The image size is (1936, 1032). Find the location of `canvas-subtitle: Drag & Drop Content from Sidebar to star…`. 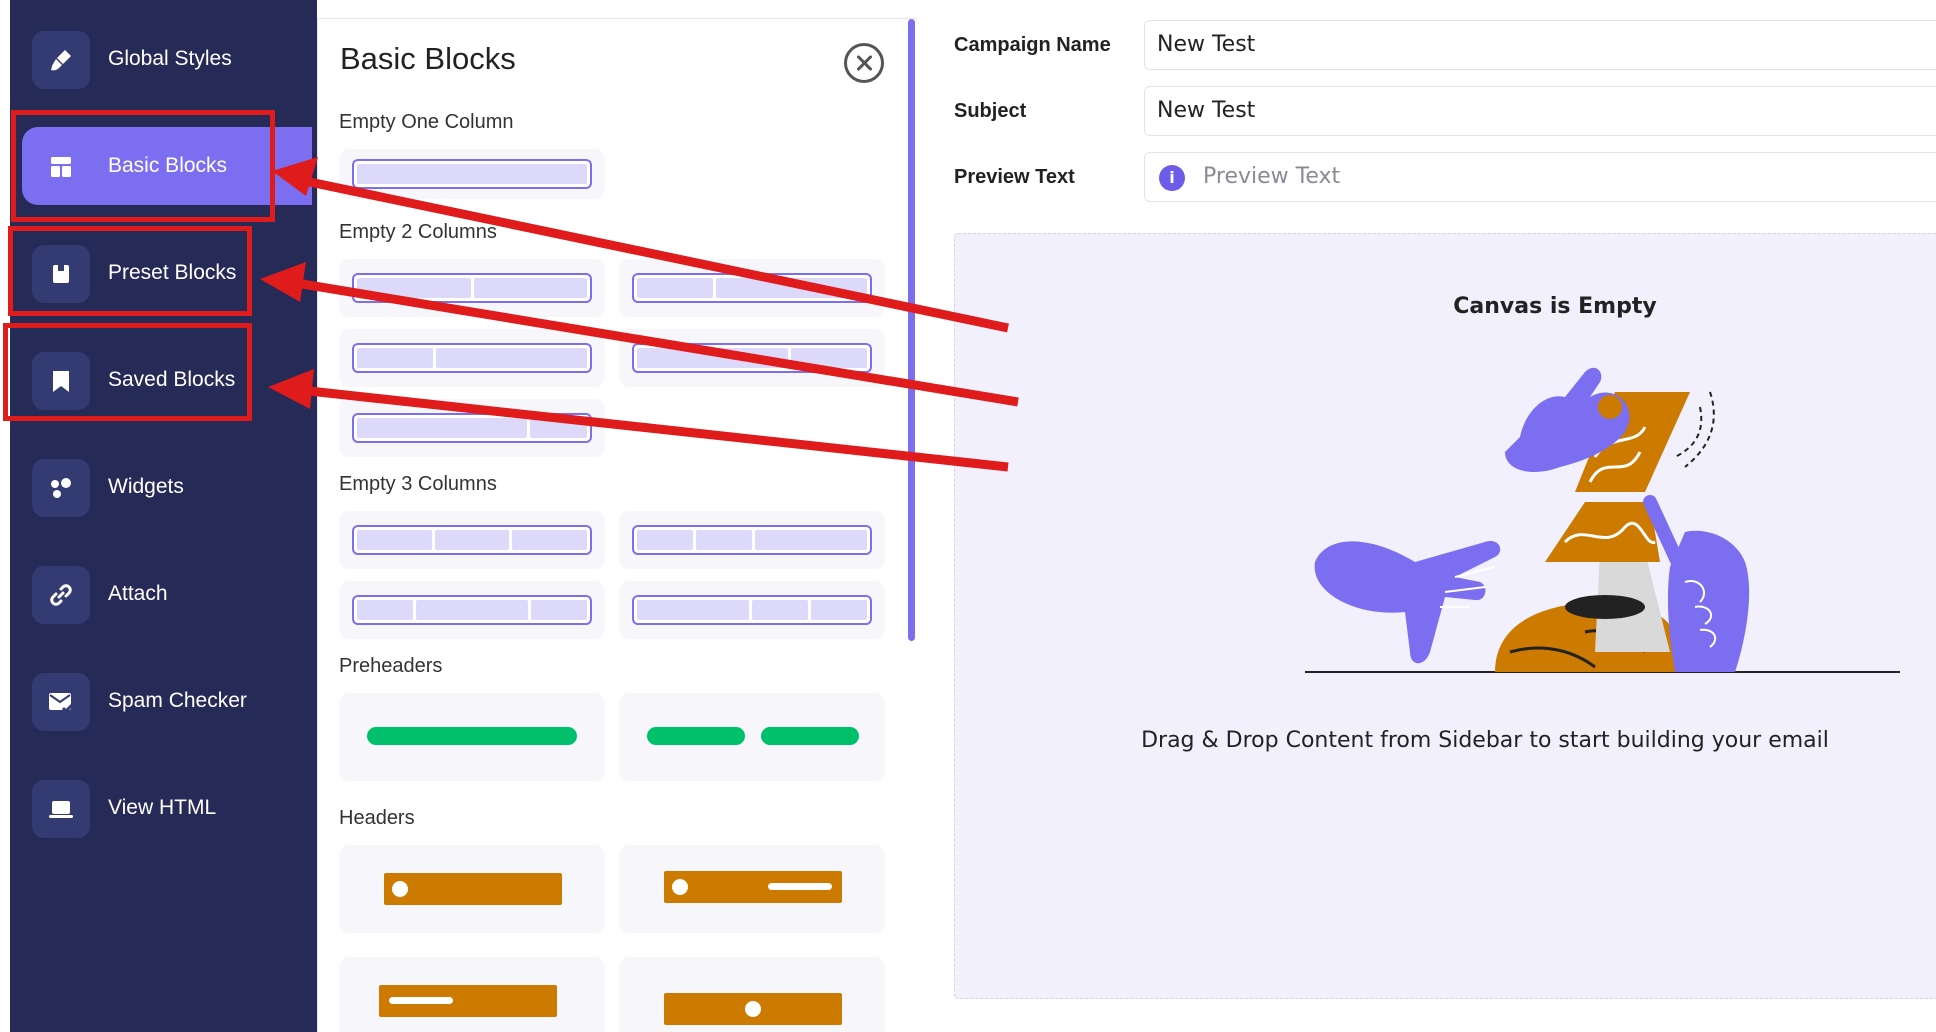

canvas-subtitle: Drag & Drop Content from Sidebar to star… is located at coordinates (1485, 740).